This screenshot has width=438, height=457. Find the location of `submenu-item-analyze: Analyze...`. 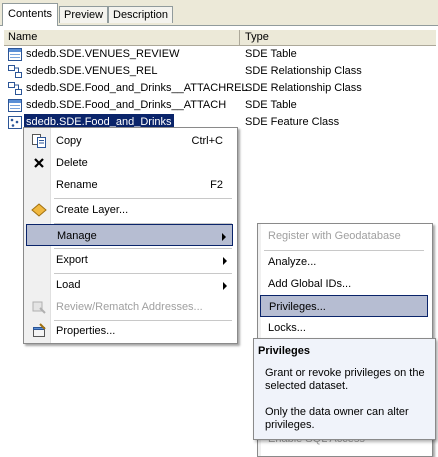

submenu-item-analyze: Analyze... is located at coordinates (344, 262).